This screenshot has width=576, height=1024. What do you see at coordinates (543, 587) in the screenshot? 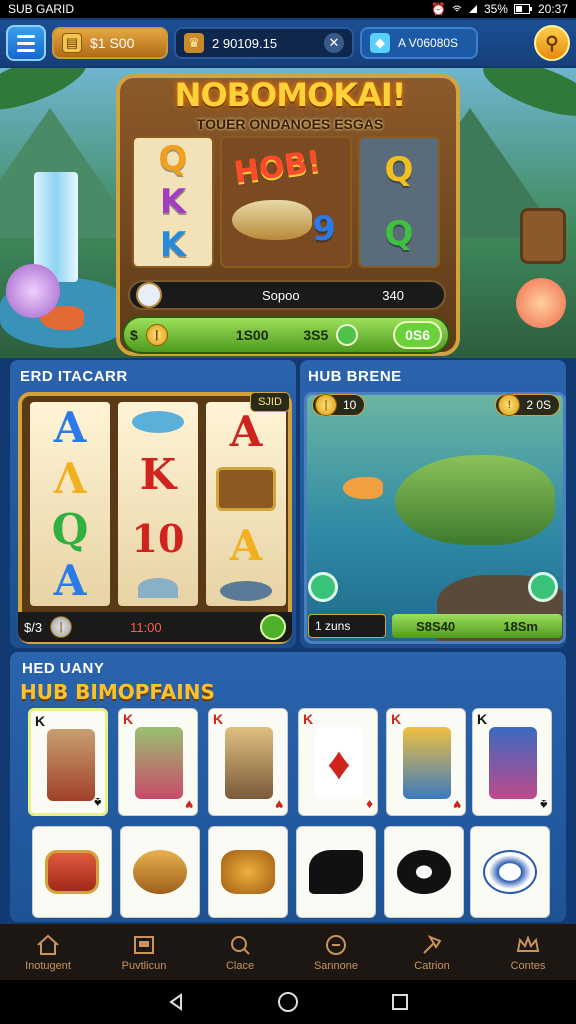
I see `target-icon` at bounding box center [543, 587].